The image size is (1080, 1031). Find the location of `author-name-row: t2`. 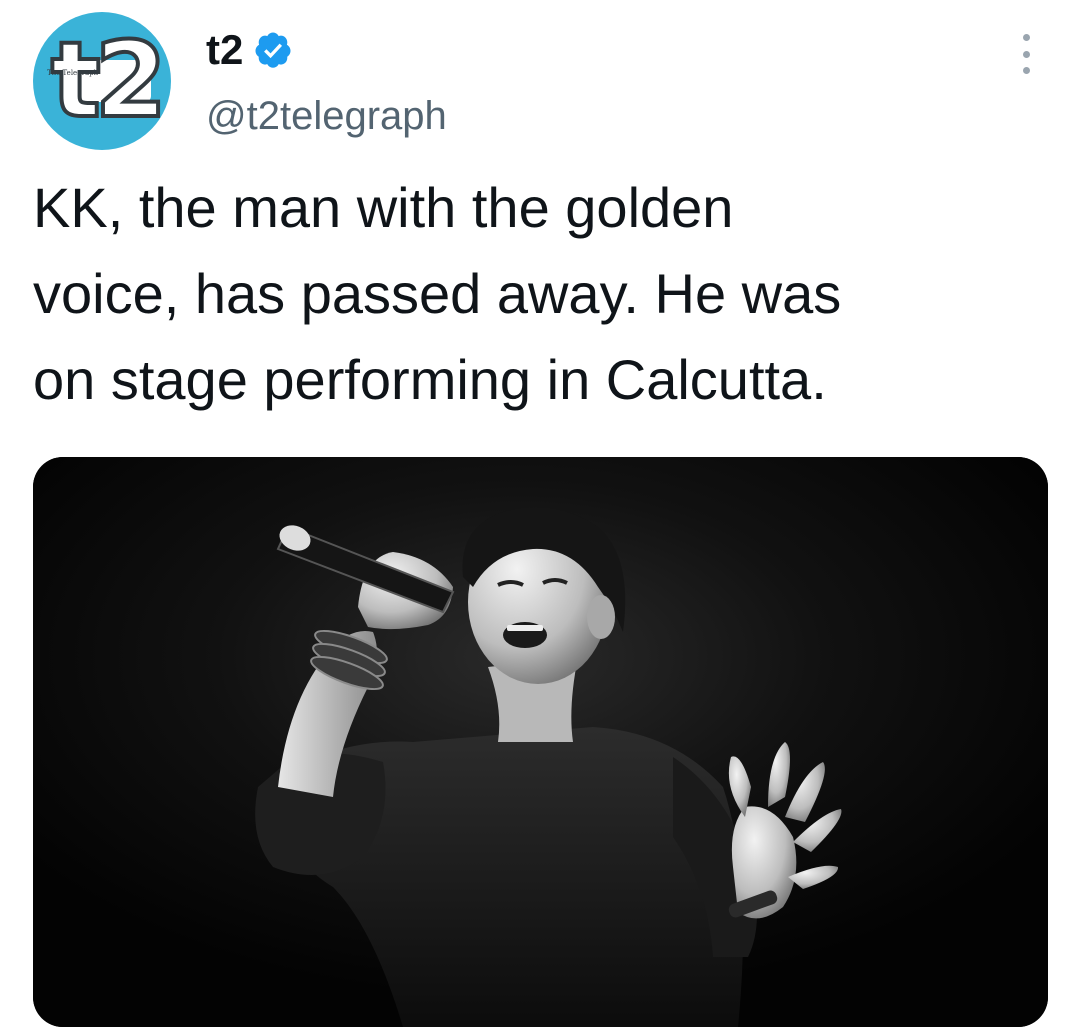

author-name-row: t2 is located at coordinates (249, 50).